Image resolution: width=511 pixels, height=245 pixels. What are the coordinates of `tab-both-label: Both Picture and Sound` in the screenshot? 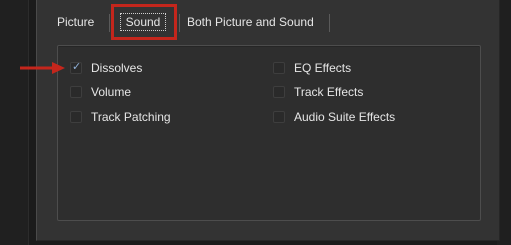 It's located at (250, 22).